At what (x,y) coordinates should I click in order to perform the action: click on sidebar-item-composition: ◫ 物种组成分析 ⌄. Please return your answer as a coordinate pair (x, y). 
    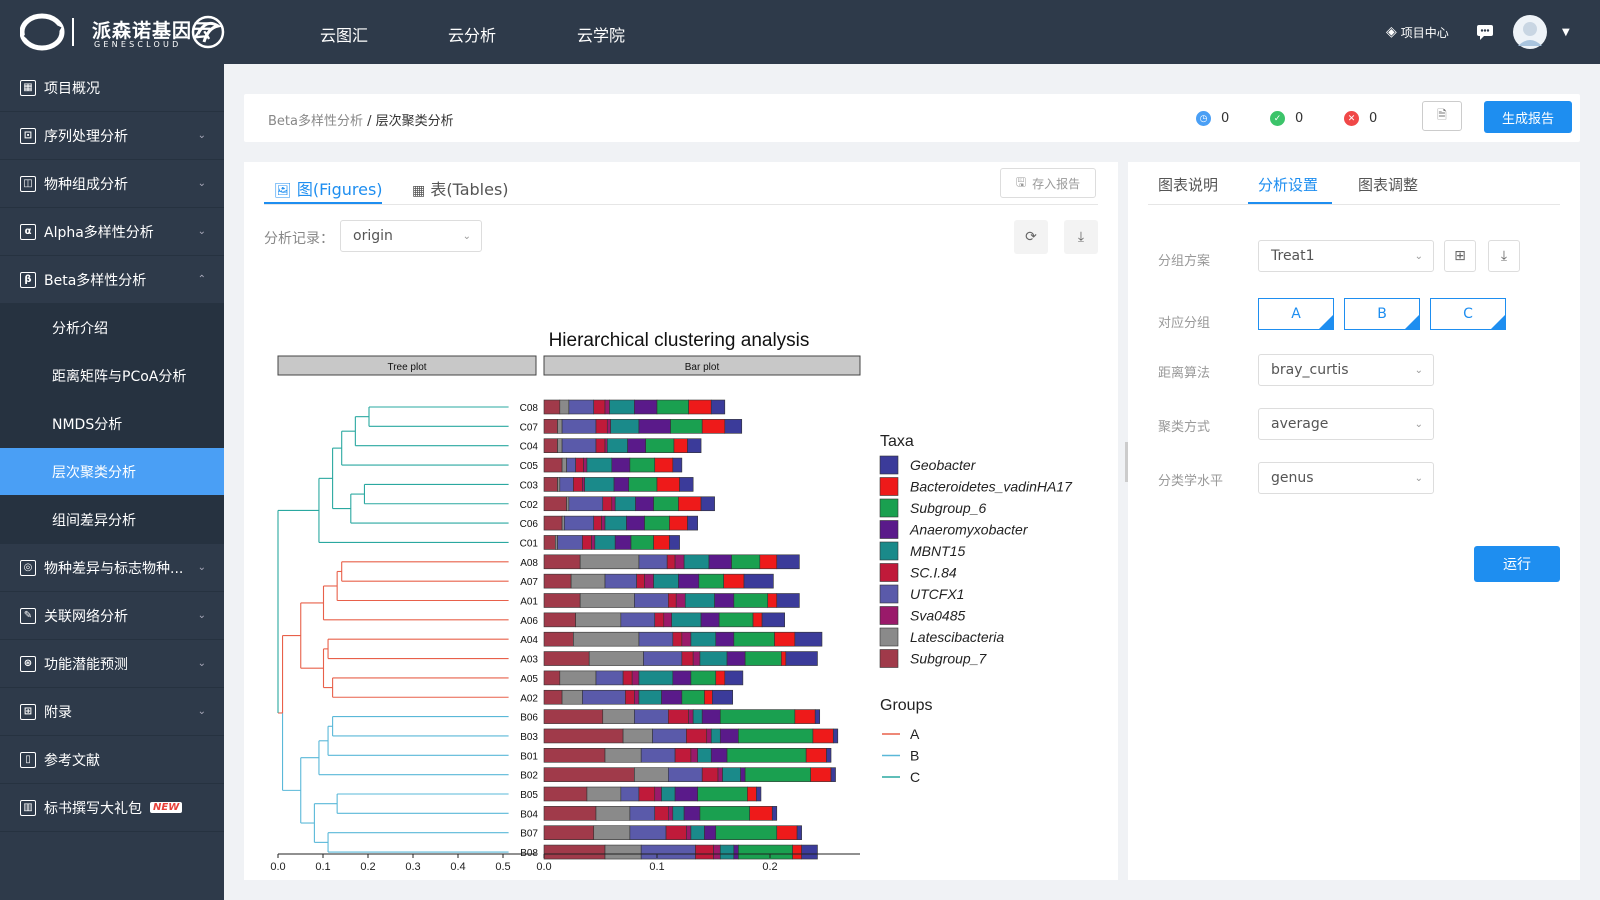
    Looking at the image, I should click on (112, 184).